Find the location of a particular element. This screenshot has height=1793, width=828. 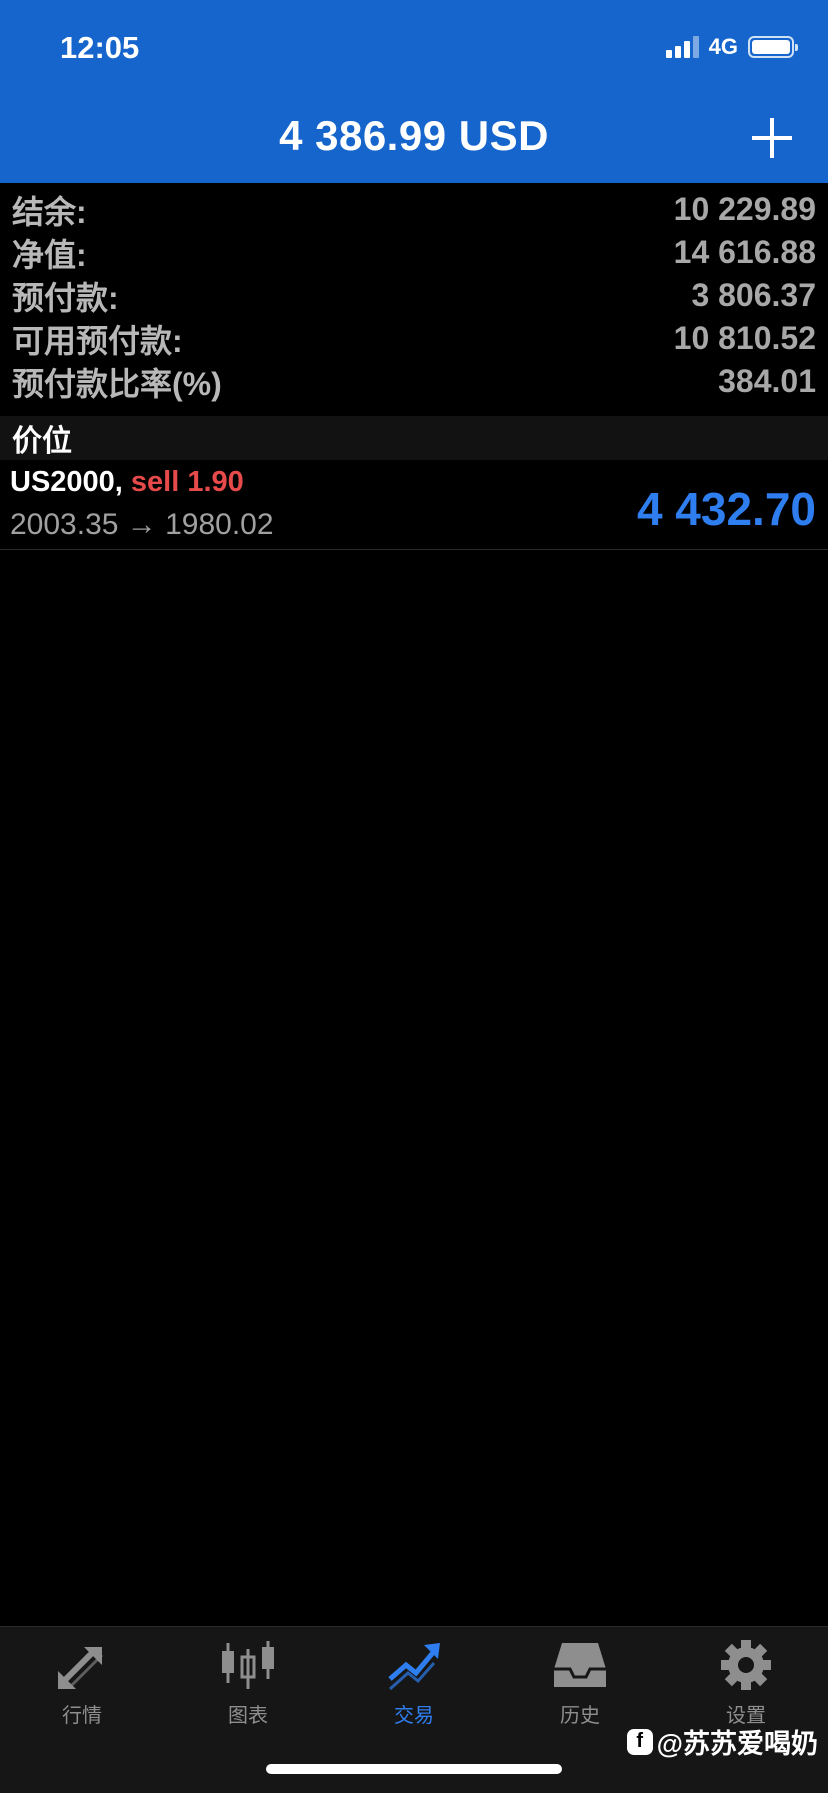

watermark: f @苏苏爱喝奶 is located at coordinates (722, 1741).